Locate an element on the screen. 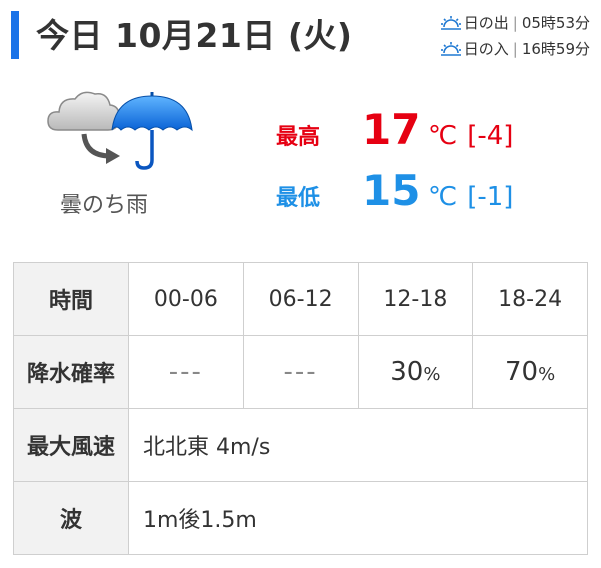 Image resolution: width=601 pixels, height=568 pixels. sunrise-icon is located at coordinates (450, 22).